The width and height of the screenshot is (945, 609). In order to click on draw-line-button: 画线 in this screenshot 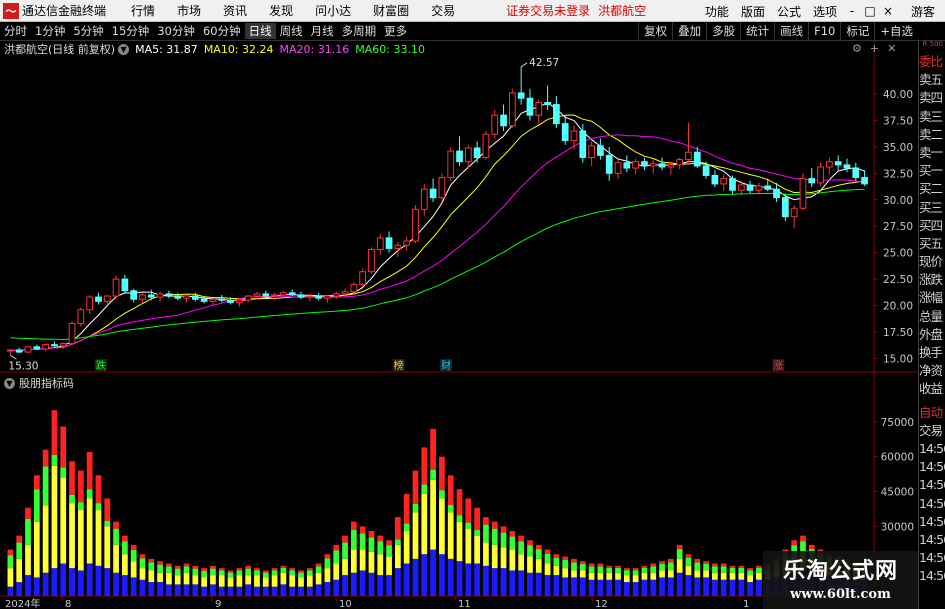, I will do `click(791, 31)`.